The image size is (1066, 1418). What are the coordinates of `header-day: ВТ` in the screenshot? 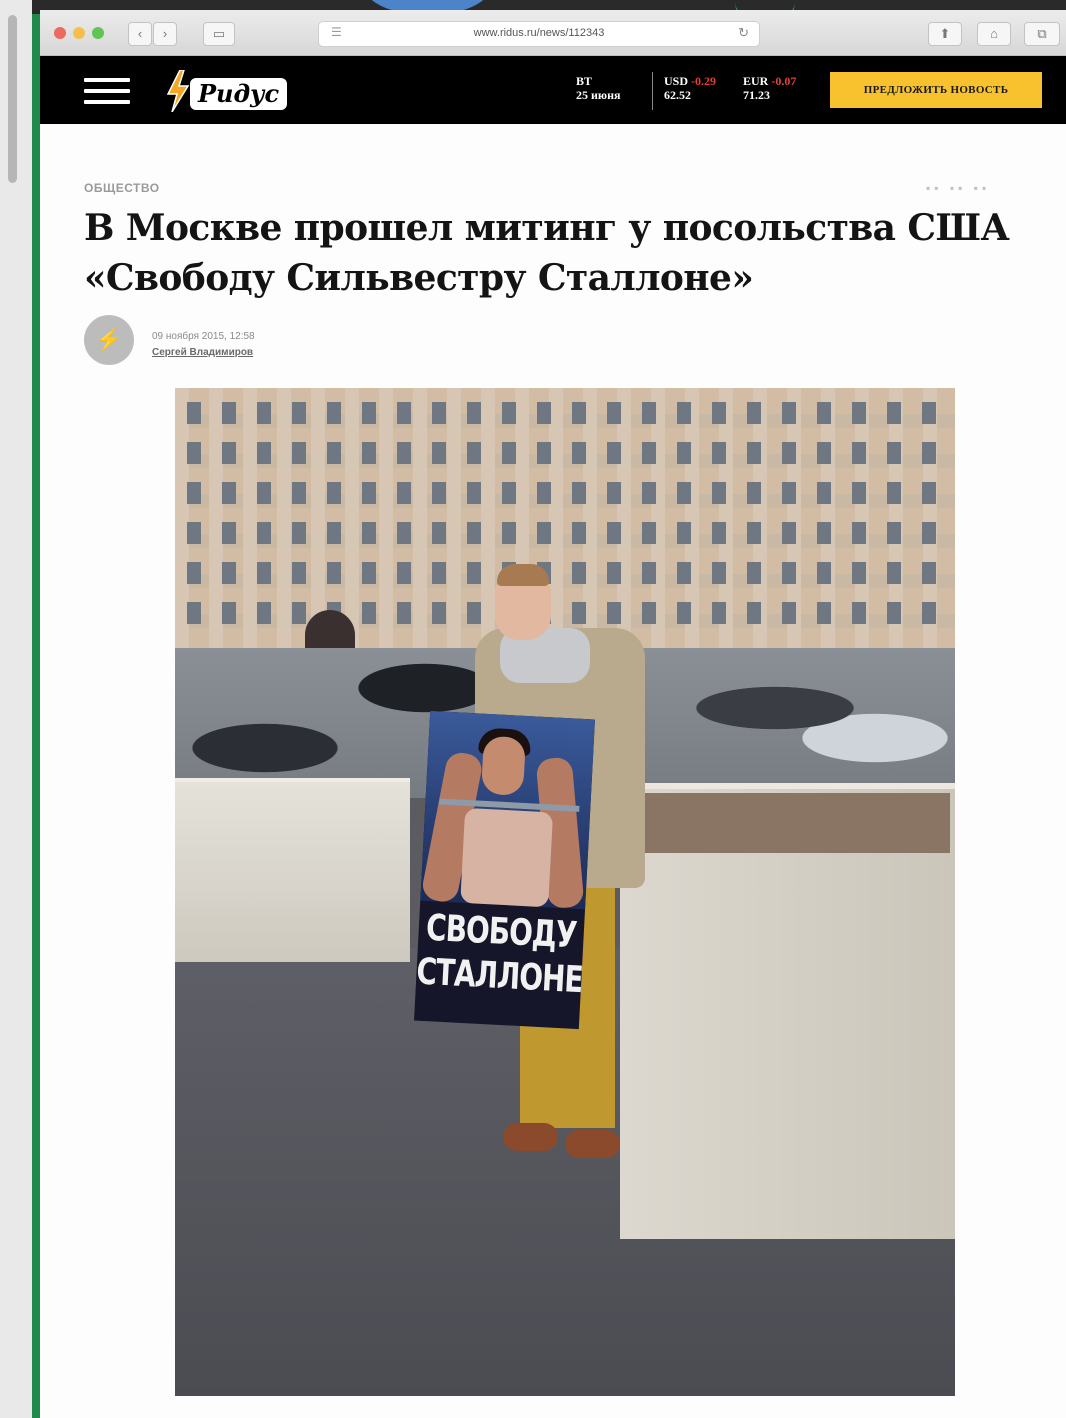 It's located at (584, 81).